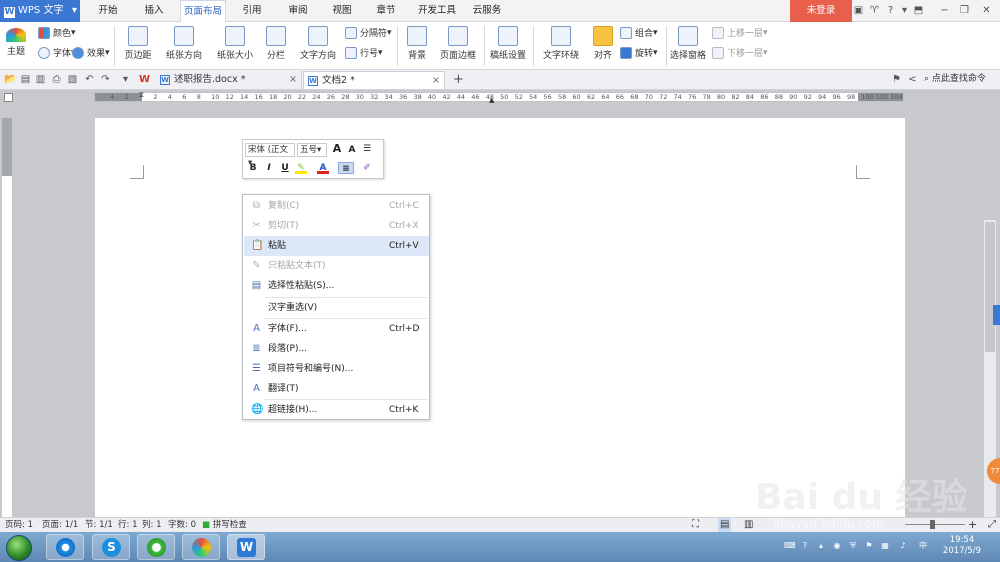  What do you see at coordinates (972, 525) in the screenshot?
I see `zoom-in-icon: +` at bounding box center [972, 525].